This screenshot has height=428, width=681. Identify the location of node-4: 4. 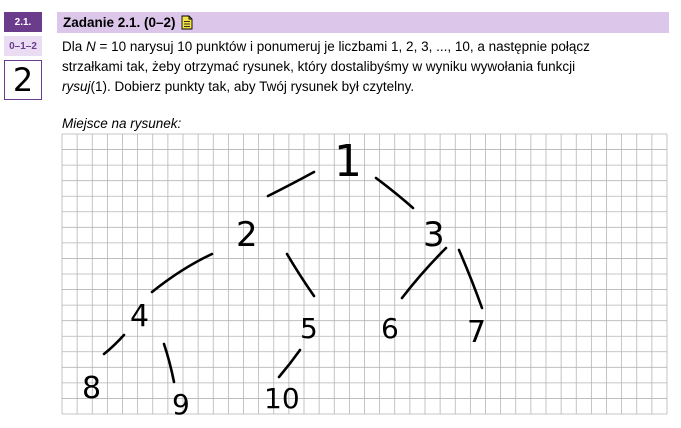
(139, 316).